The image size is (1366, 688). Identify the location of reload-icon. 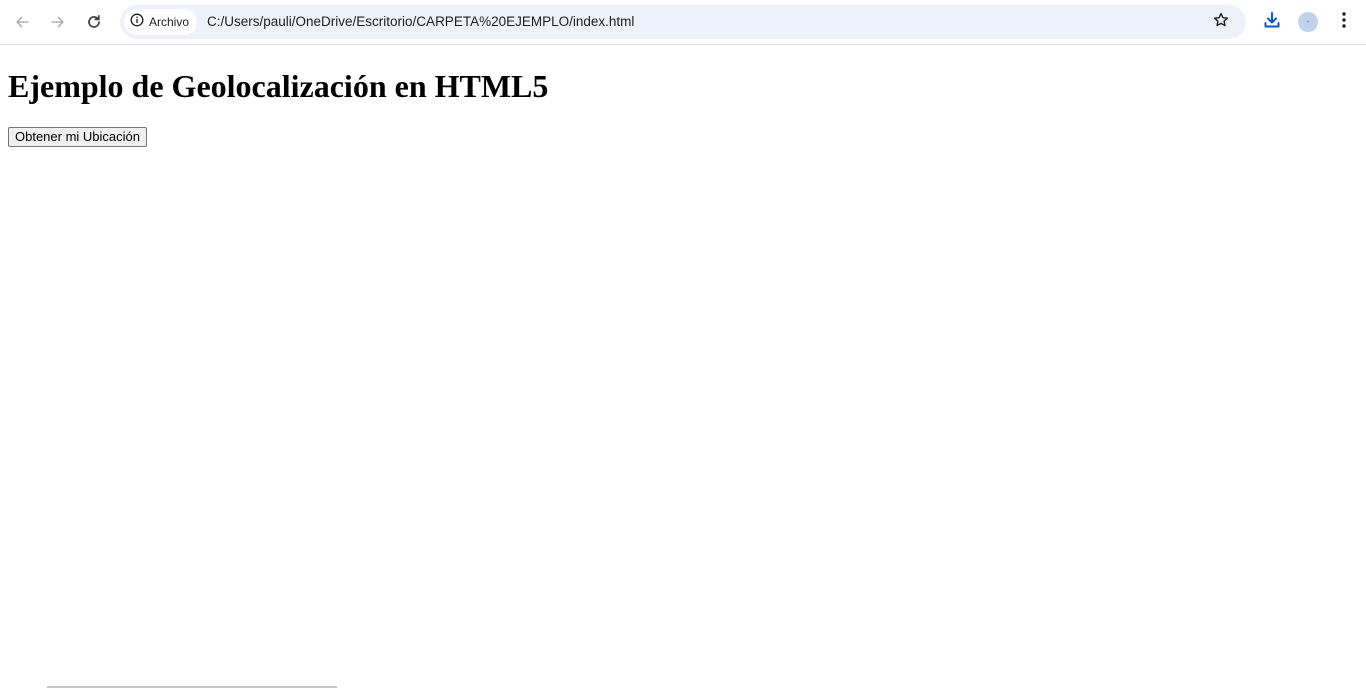
(94, 22).